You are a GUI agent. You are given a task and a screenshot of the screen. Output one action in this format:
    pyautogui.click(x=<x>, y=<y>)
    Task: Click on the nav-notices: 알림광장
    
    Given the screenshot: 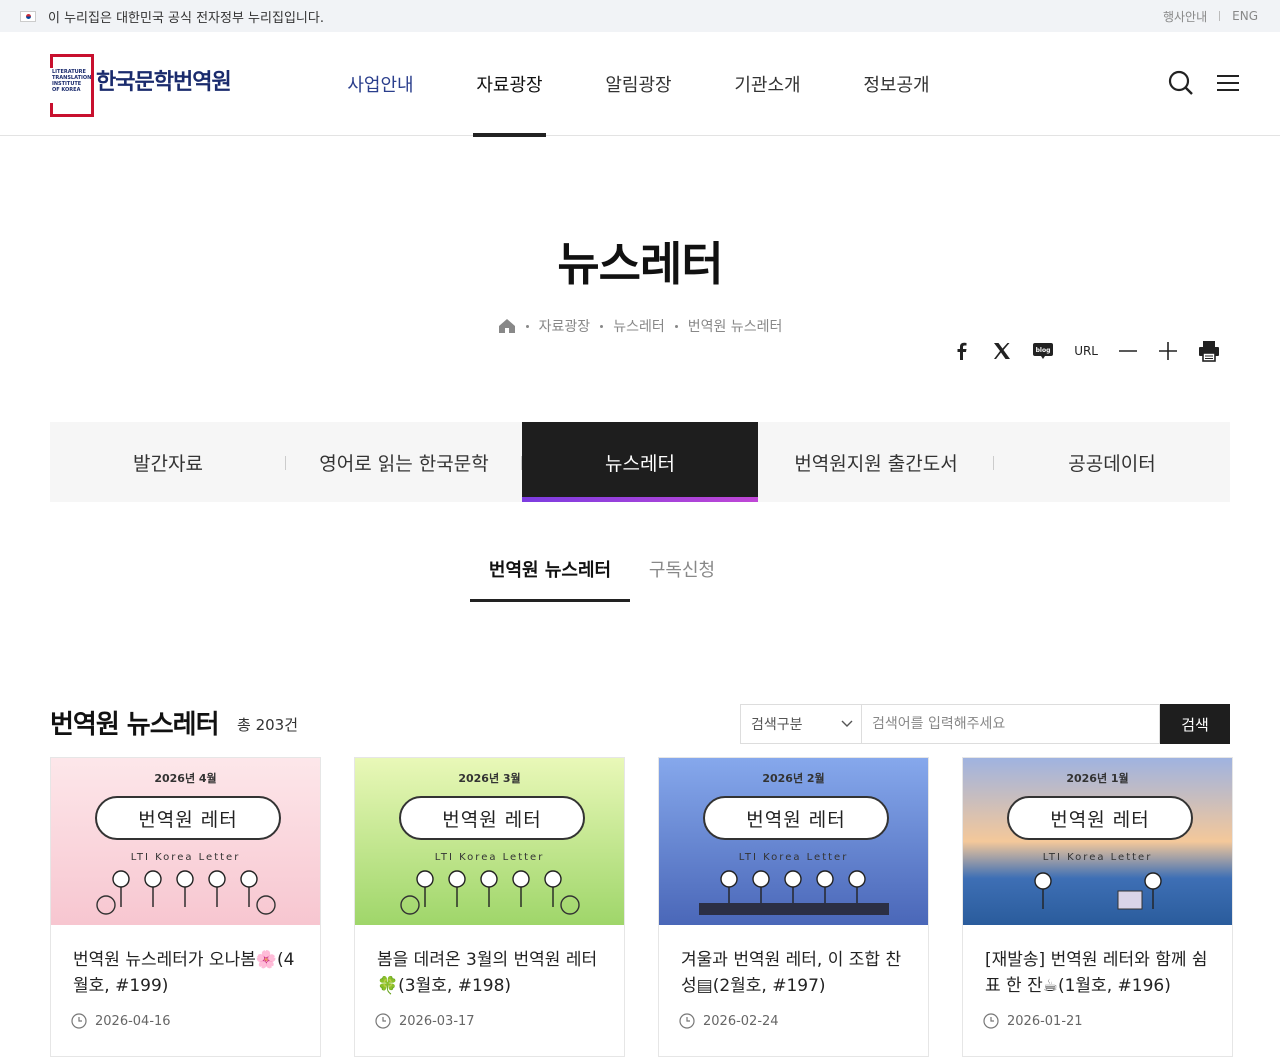 What is the action you would take?
    pyautogui.click(x=638, y=84)
    